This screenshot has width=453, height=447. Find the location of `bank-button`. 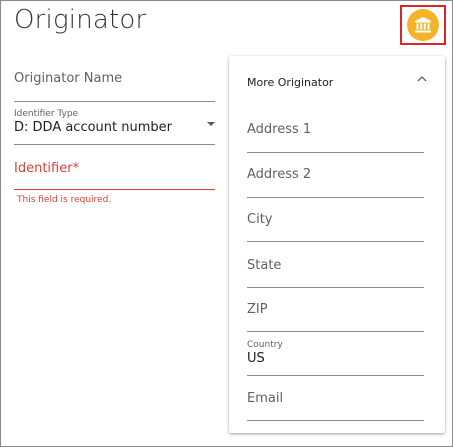

bank-button is located at coordinates (423, 25).